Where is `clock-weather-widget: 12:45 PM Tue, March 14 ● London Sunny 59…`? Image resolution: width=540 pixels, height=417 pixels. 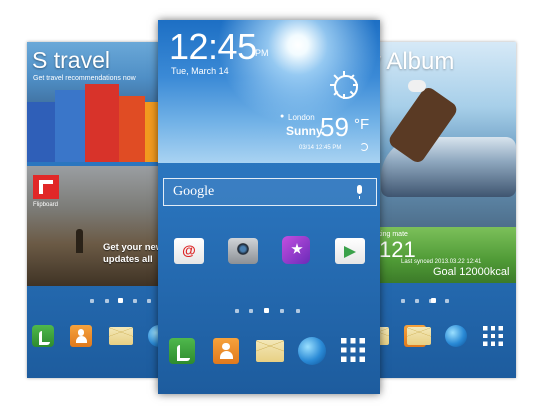
clock-weather-widget: 12:45 PM Tue, March 14 ● London Sunny 59… is located at coordinates (269, 91).